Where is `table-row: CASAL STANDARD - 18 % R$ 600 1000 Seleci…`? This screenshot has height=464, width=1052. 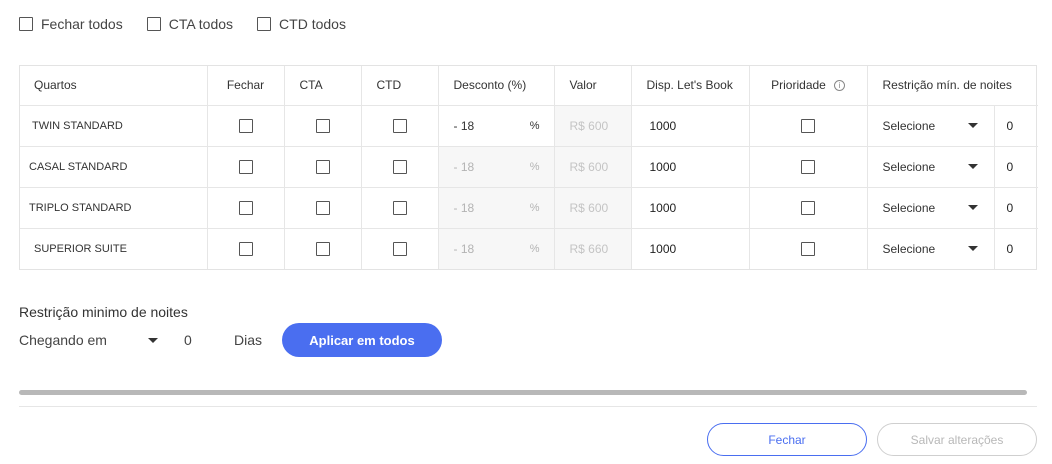
table-row: CASAL STANDARD - 18 % R$ 600 1000 Seleci… is located at coordinates (529, 167).